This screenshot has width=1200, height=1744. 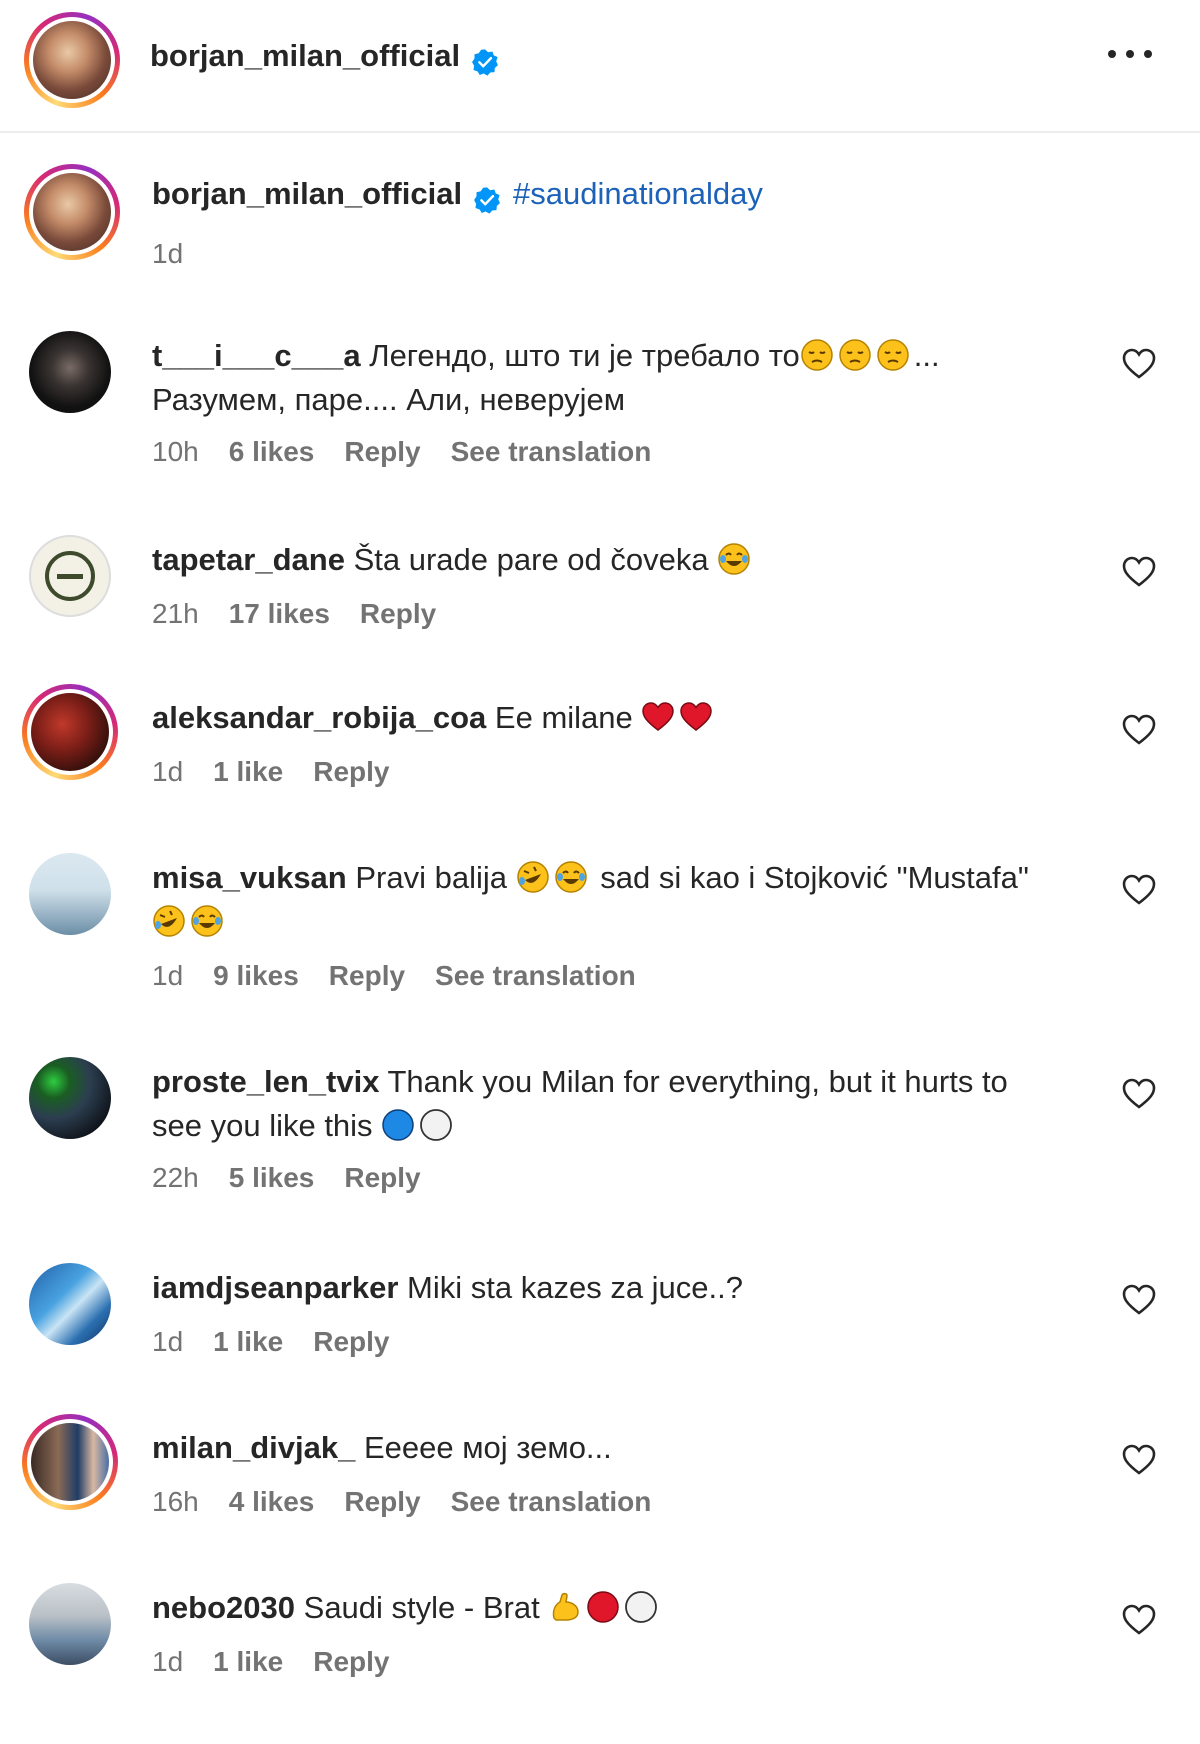 What do you see at coordinates (248, 559) in the screenshot?
I see `comment-username: tapetar_dane` at bounding box center [248, 559].